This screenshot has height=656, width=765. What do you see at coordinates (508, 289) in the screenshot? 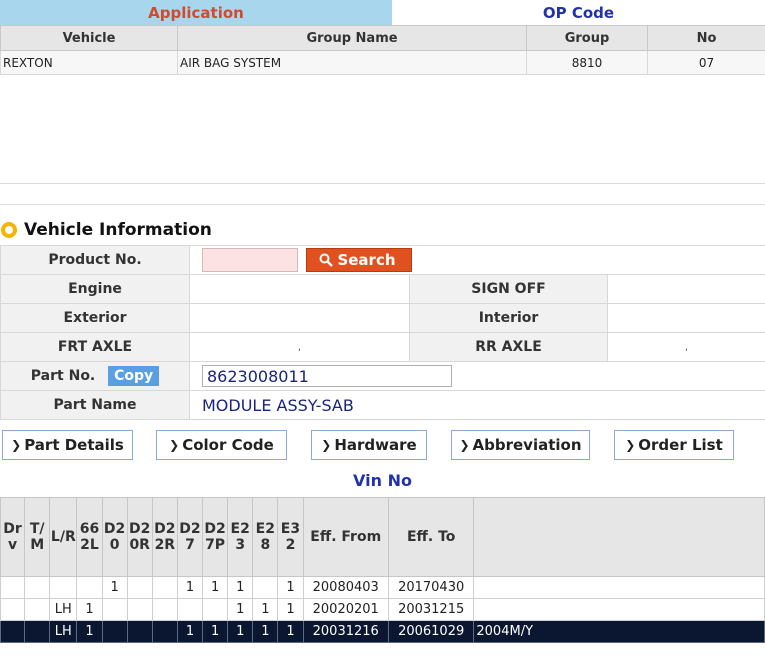
I see `sign-off-label: SIGN OFF` at bounding box center [508, 289].